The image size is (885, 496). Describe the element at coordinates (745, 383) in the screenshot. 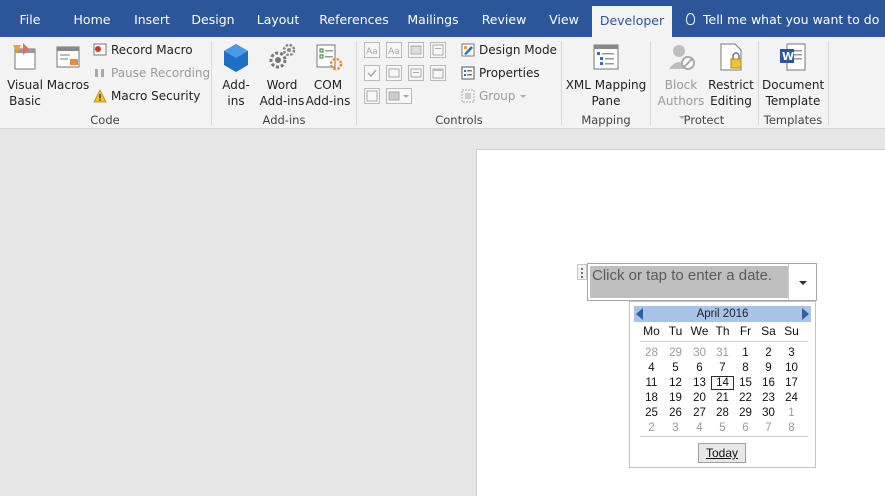

I see `calendar-day: 15` at that location.